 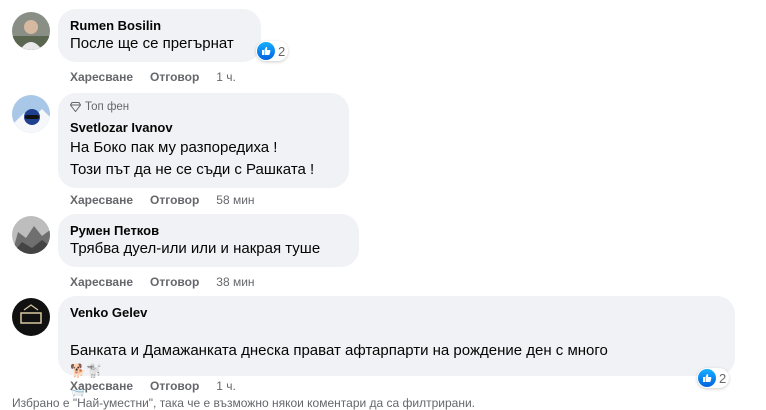 What do you see at coordinates (152, 43) in the screenshot?
I see `comment-text: После ще се прегърнат` at bounding box center [152, 43].